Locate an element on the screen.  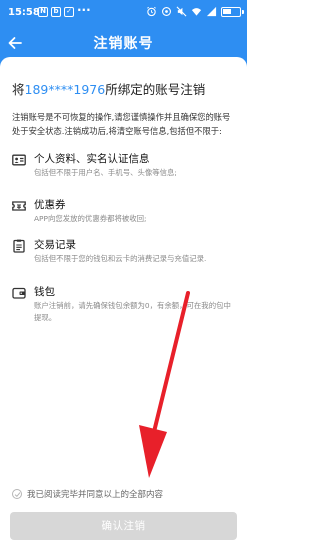
phone-suffix: 所绑定的账号注销 is located at coordinates (155, 89).